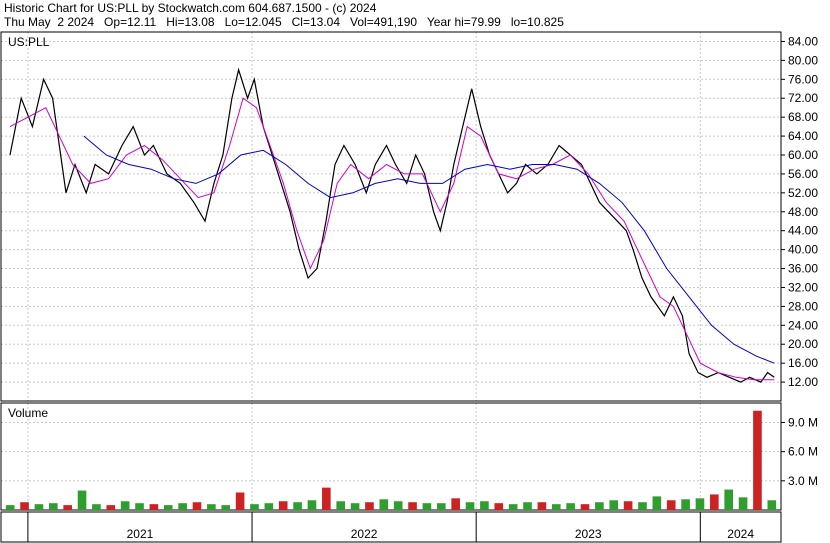 Image resolution: width=830 pixels, height=543 pixels. What do you see at coordinates (803, 98) in the screenshot?
I see `price-tick-label: 72.00` at bounding box center [803, 98].